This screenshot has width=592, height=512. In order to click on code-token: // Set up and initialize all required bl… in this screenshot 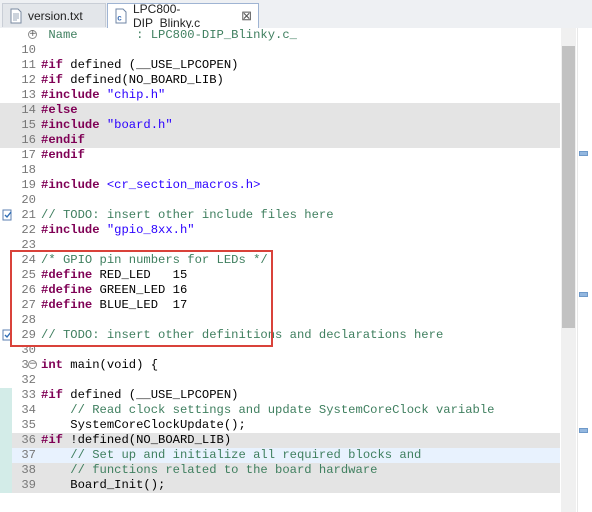, I will do `click(246, 455)`.